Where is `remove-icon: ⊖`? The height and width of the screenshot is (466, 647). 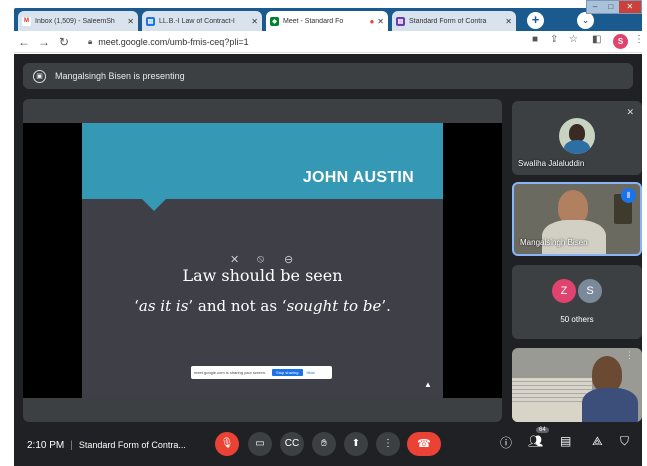 remove-icon: ⊖ is located at coordinates (288, 259).